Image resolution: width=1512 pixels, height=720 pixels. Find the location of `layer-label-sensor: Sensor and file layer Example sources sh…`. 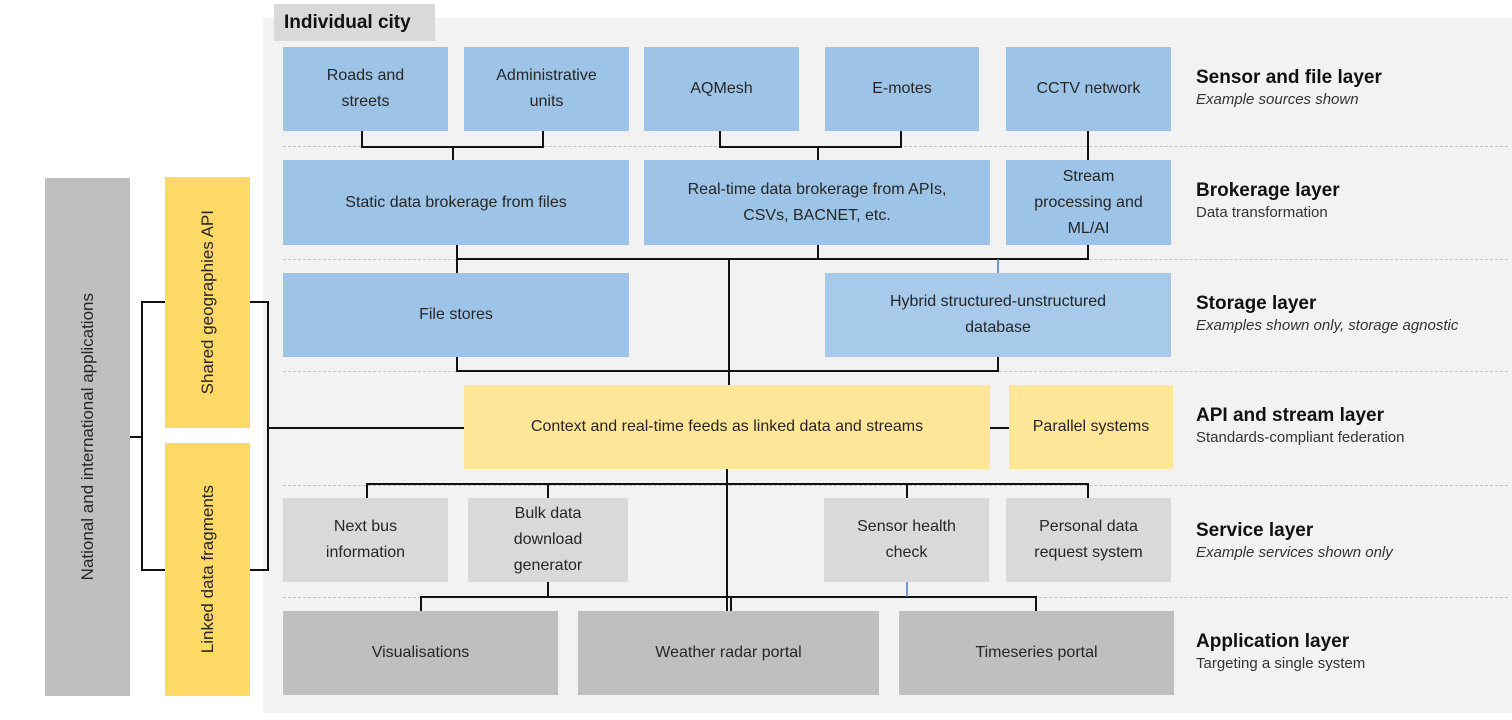

layer-label-sensor: Sensor and file layer Example sources sh… is located at coordinates (1289, 88).